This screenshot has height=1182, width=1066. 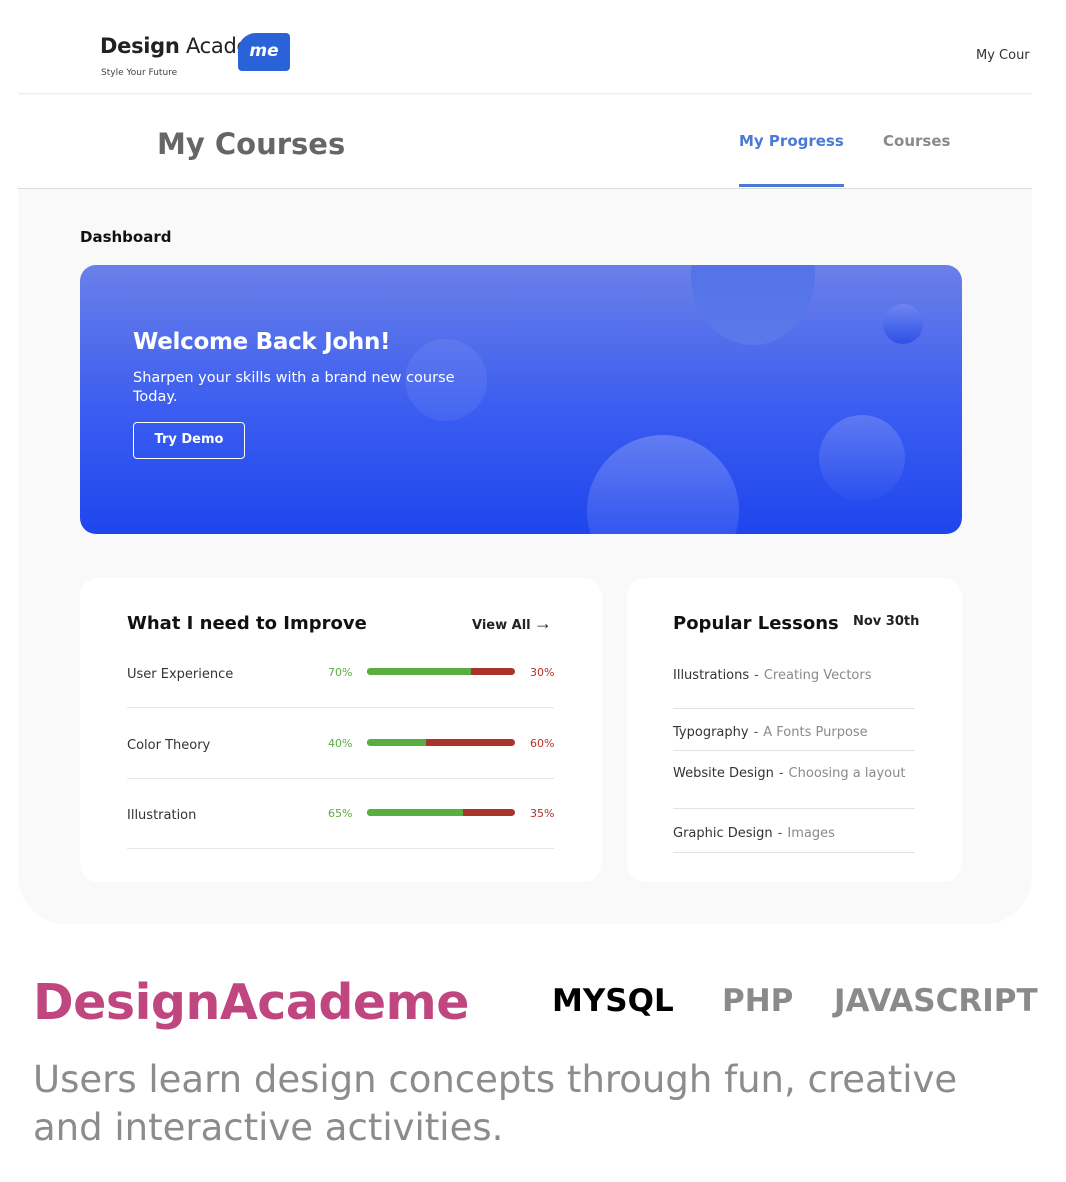 I want to click on lesson-topic: Images, so click(x=811, y=833).